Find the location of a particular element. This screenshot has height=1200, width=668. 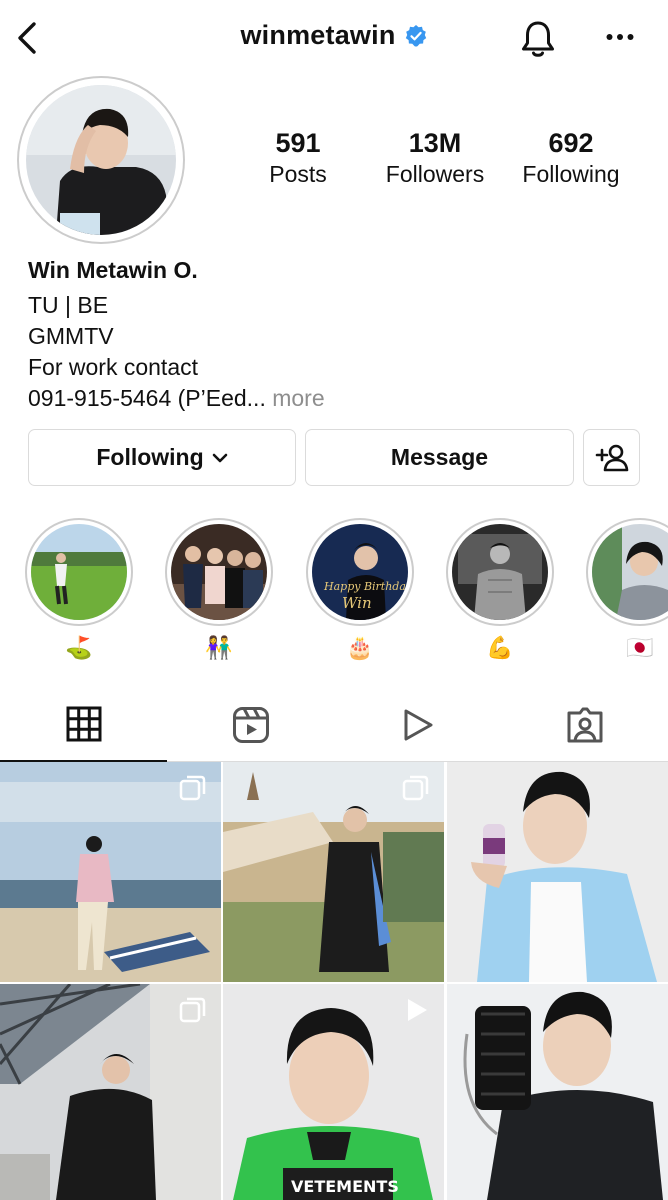

birthday-name-text: Win is located at coordinates (357, 603).